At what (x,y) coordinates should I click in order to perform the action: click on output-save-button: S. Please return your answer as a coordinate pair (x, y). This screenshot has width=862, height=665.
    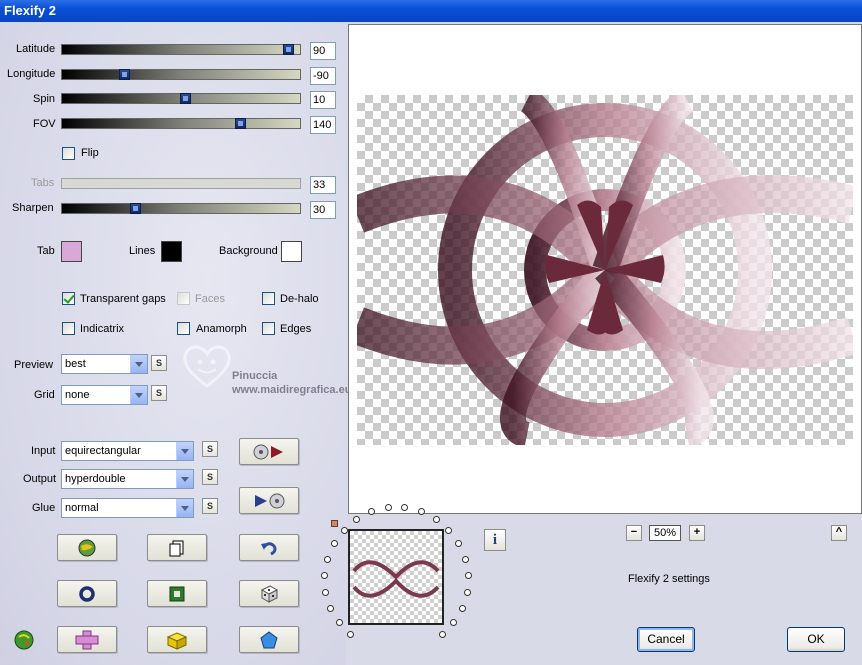
    Looking at the image, I should click on (210, 477).